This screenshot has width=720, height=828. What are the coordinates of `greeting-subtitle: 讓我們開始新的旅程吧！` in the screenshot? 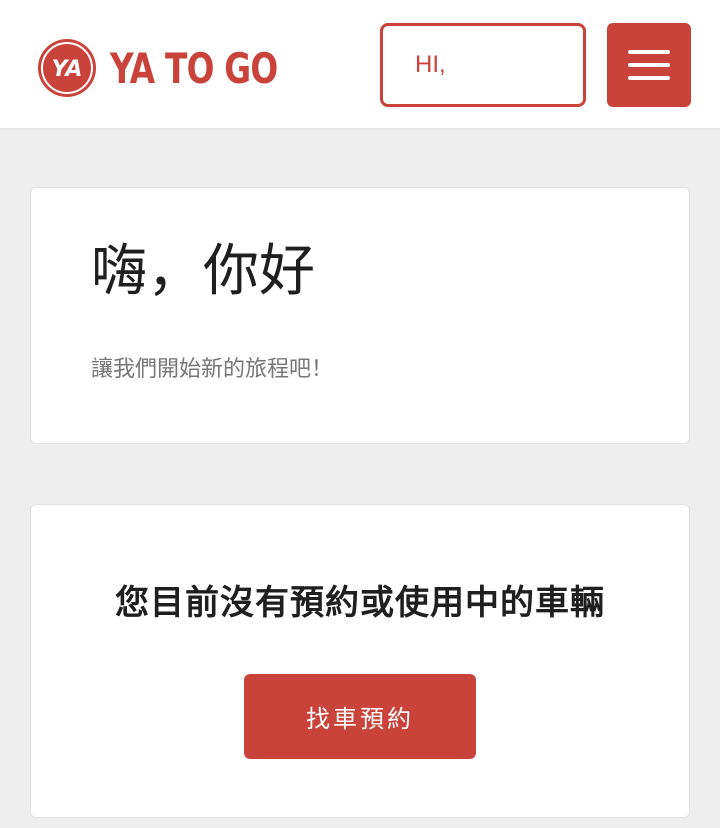 It's located at (212, 369).